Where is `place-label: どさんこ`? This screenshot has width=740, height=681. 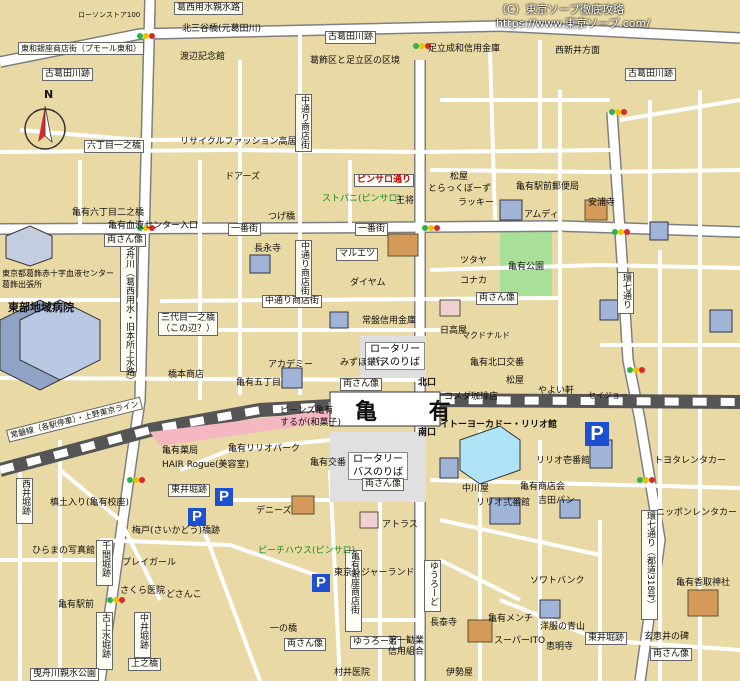
place-label: どさんこ is located at coordinates (184, 595).